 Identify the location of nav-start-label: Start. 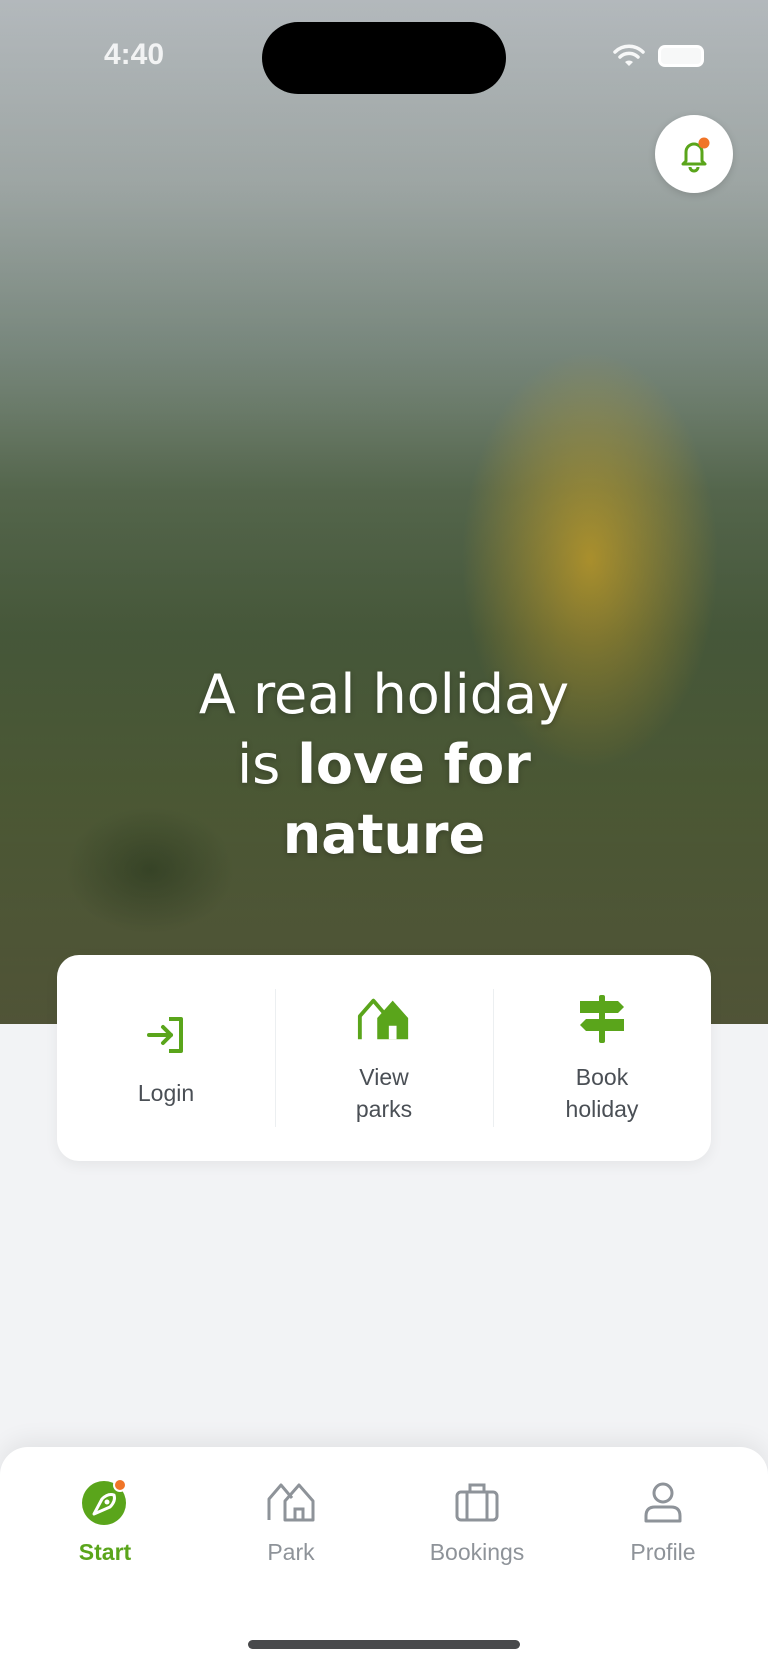
(105, 1552).